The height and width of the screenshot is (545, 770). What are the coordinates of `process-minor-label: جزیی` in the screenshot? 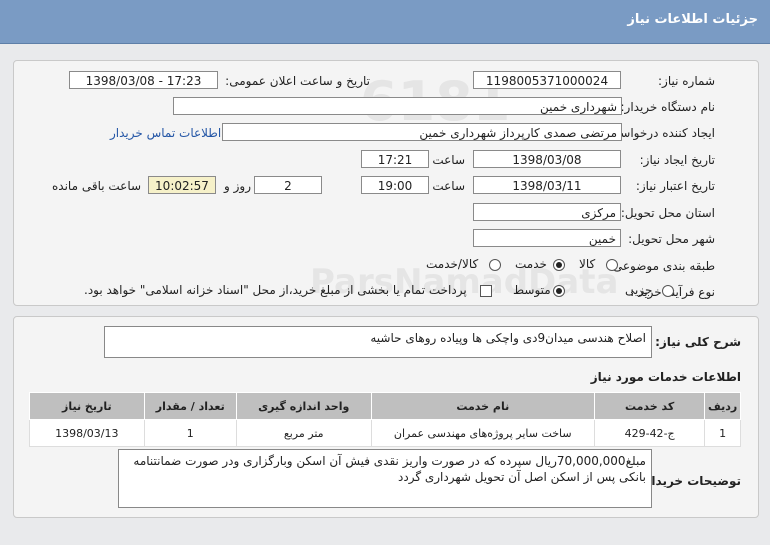 It's located at (639, 290).